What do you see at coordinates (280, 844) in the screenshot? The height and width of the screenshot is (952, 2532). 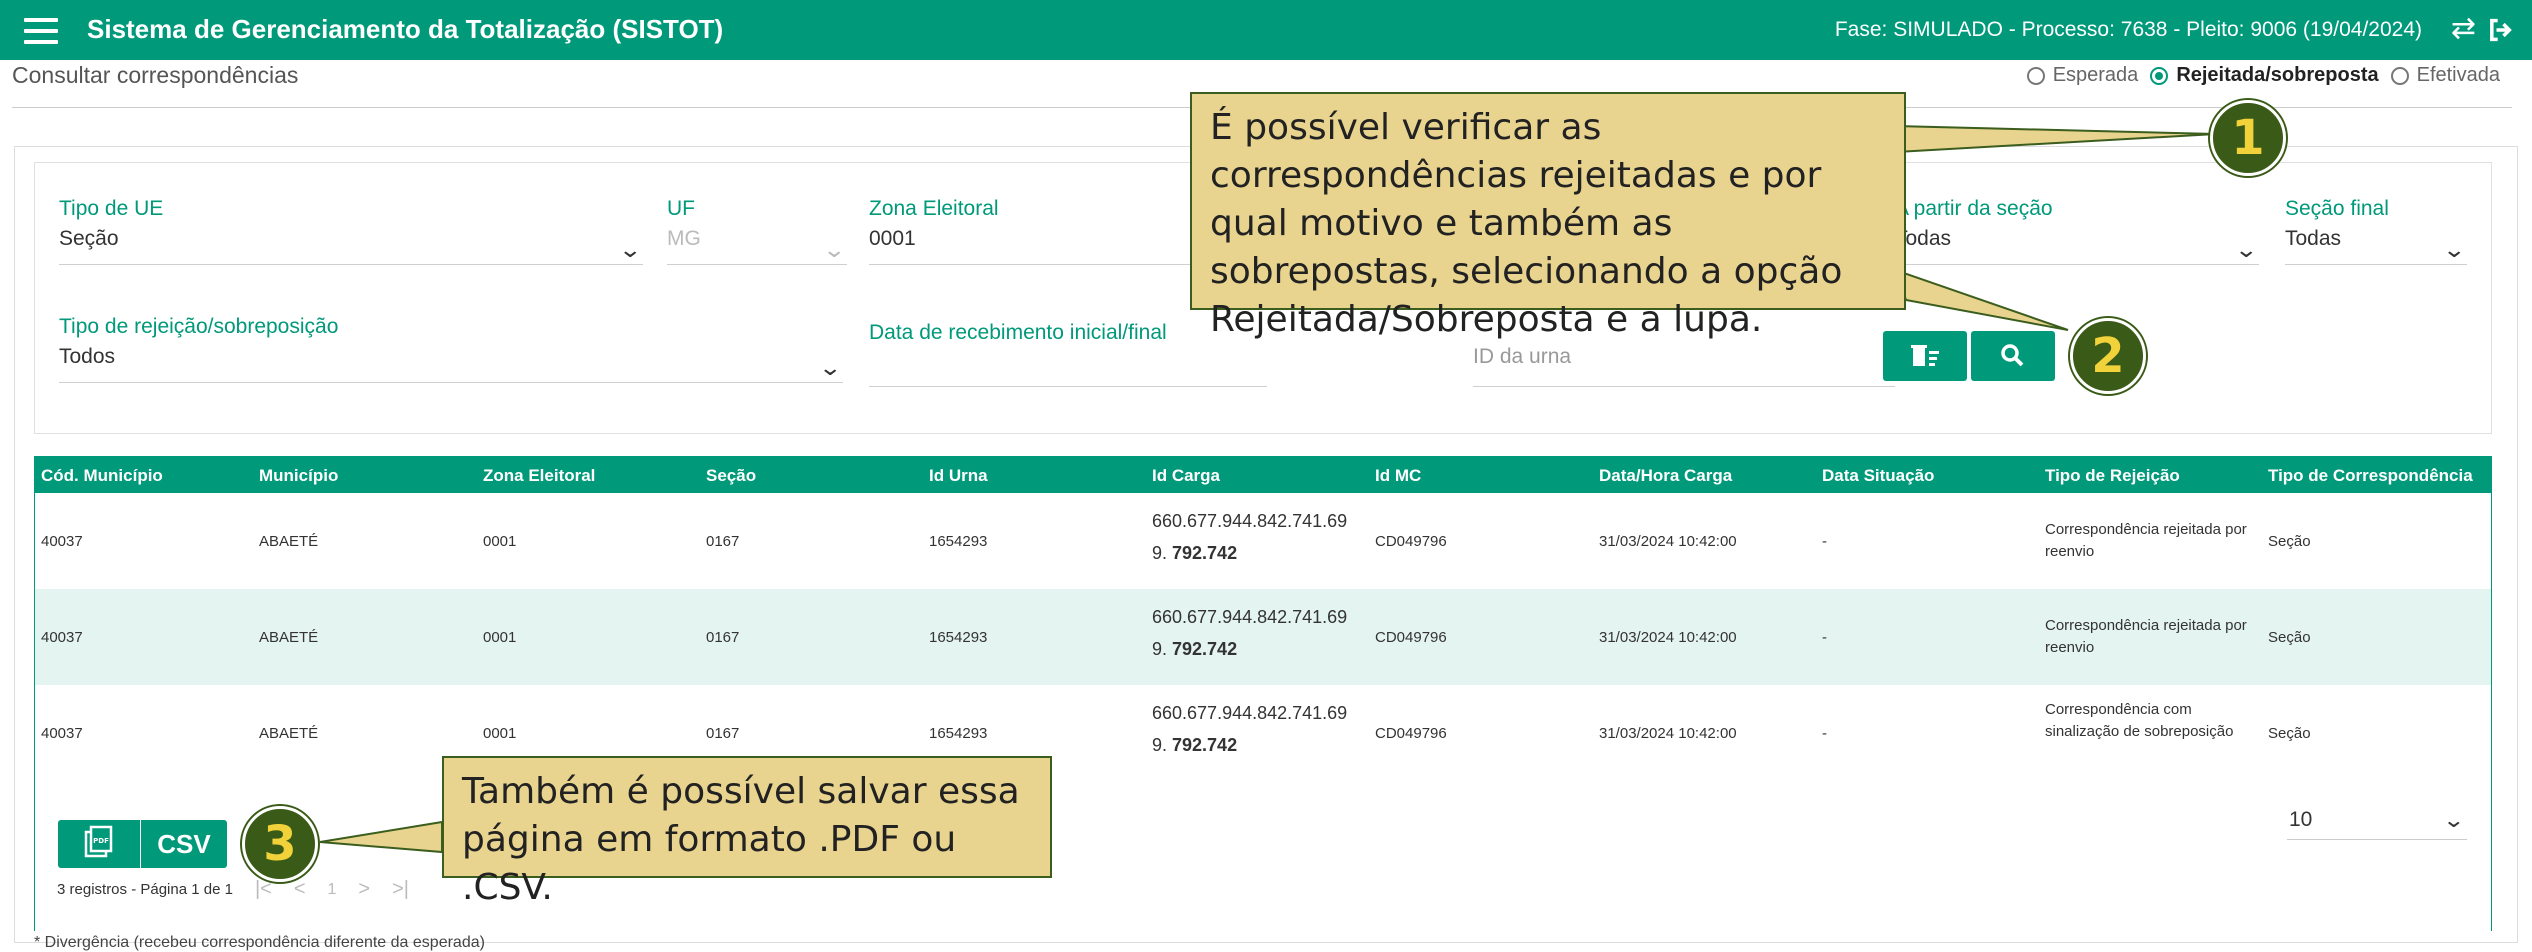 I see `callout-badge-3: 3` at bounding box center [280, 844].